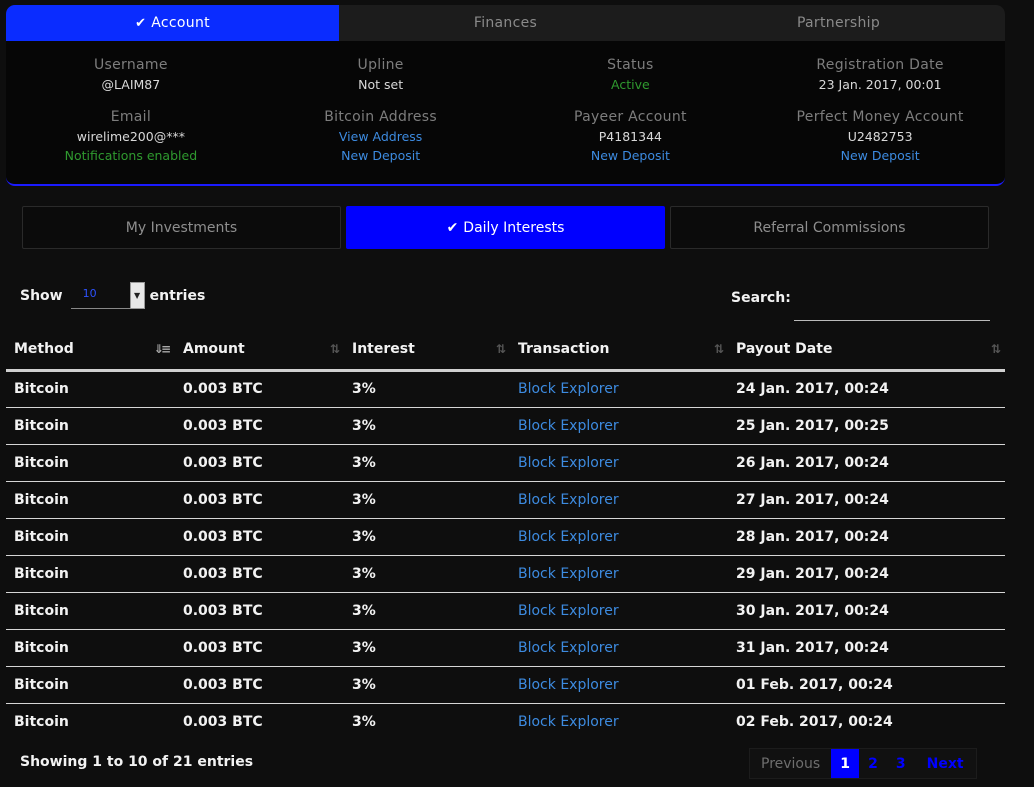 The width and height of the screenshot is (1034, 787). I want to click on next-page-button: Next, so click(945, 763).